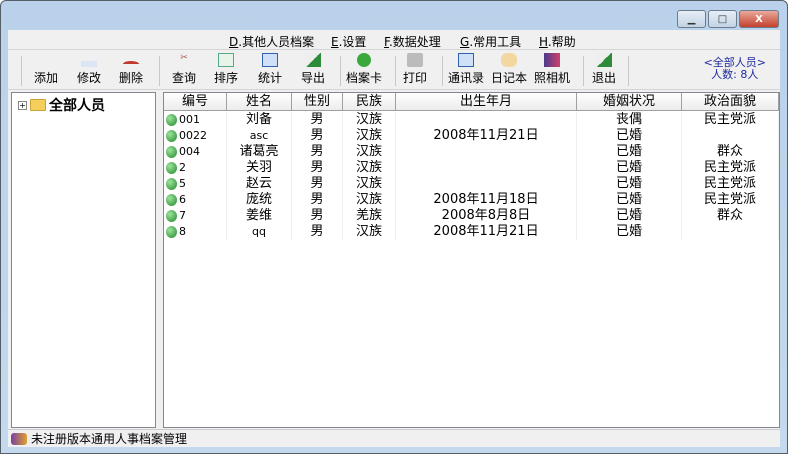 Image resolution: width=788 pixels, height=454 pixels. Describe the element at coordinates (691, 19) in the screenshot. I see `minimize-button: ▁` at that location.